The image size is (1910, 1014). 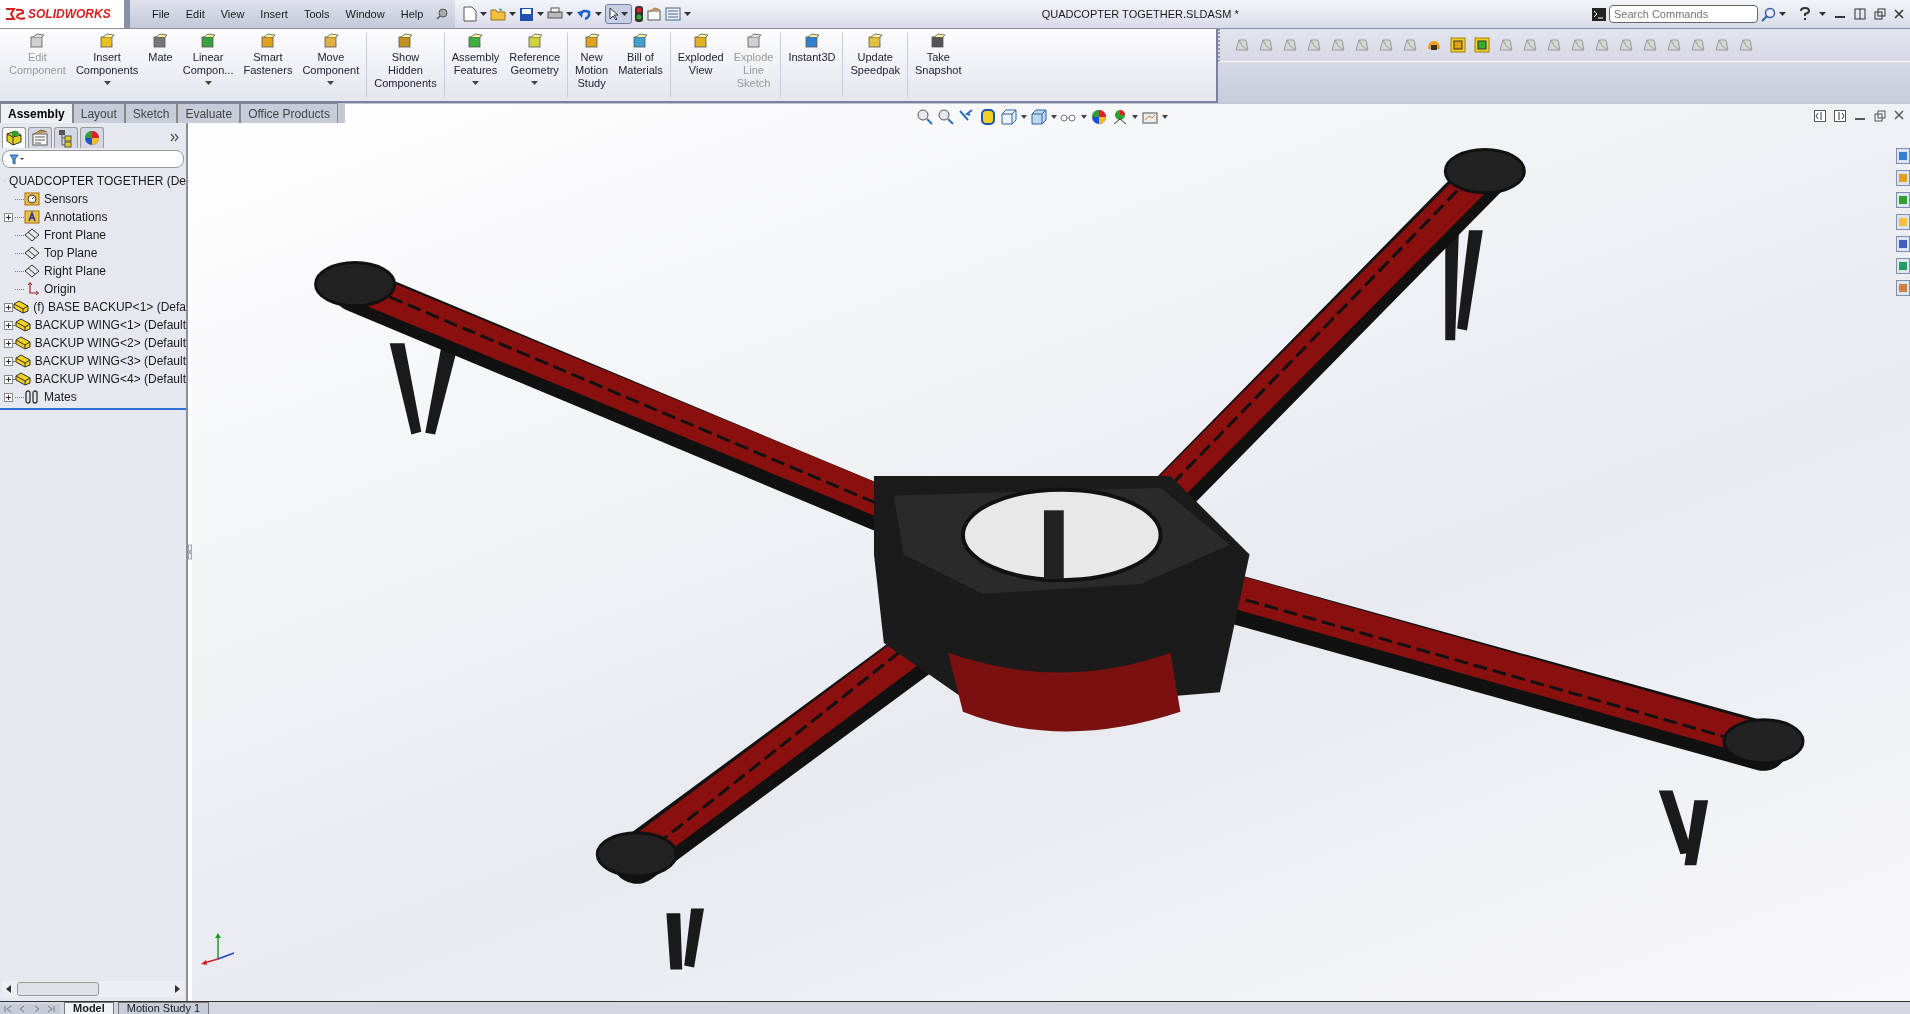 I want to click on zoom-to-fit-icon, so click(x=925, y=117).